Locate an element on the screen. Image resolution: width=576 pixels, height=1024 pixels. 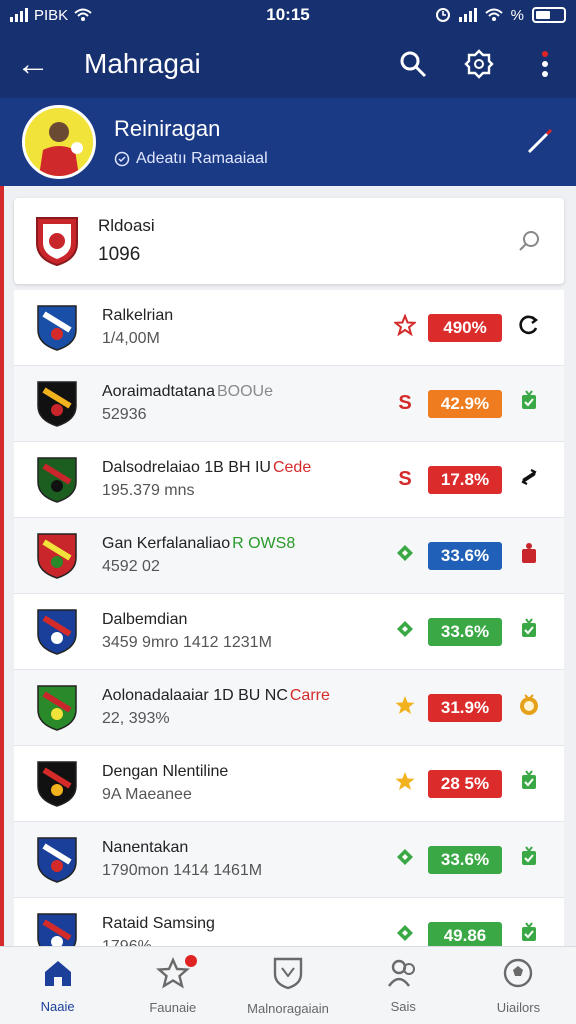
pencil-icon is located at coordinates (540, 141).